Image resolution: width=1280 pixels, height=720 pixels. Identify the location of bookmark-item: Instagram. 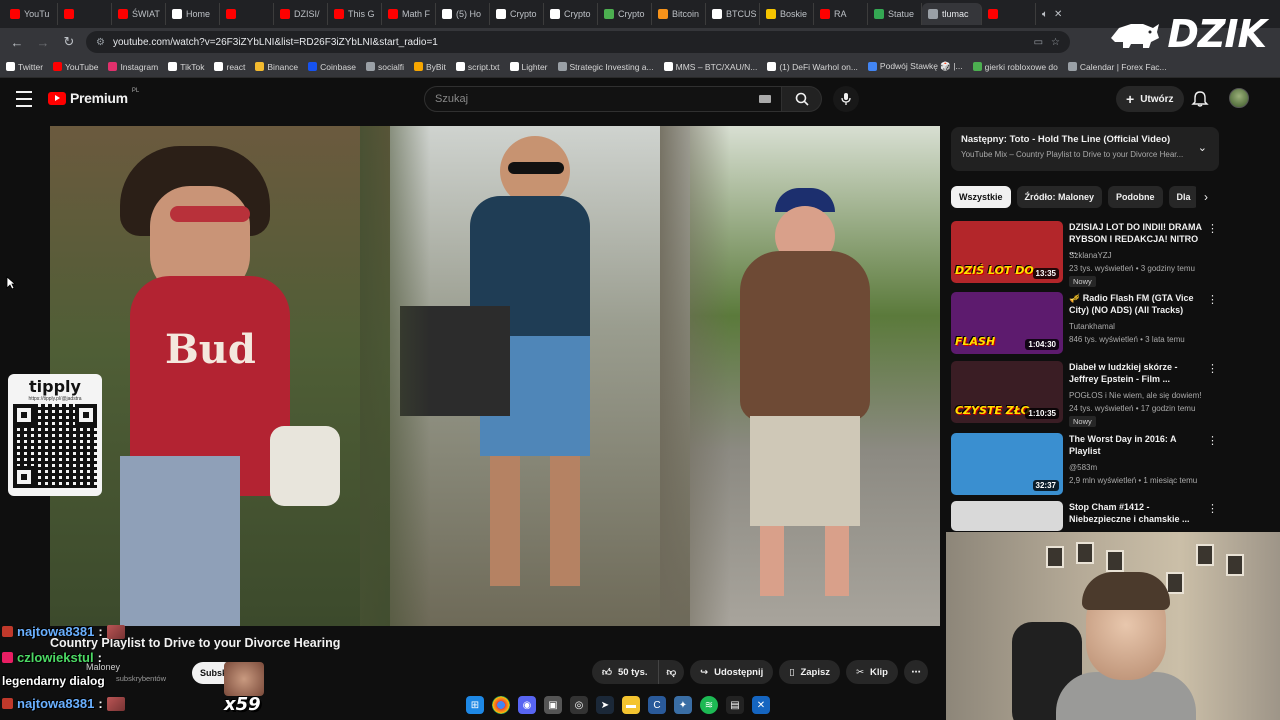
(133, 67).